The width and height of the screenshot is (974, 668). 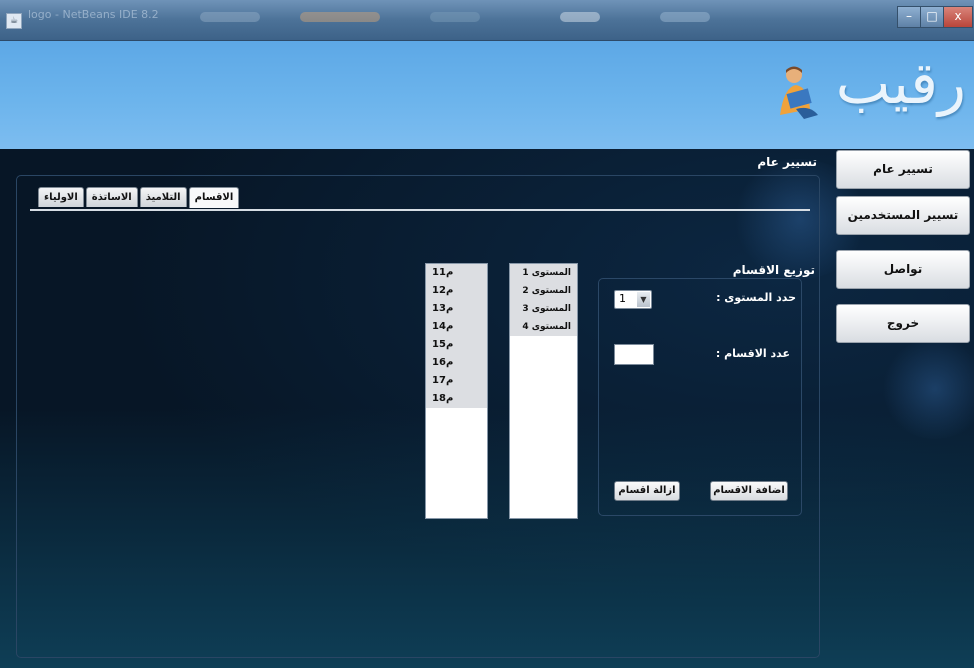 What do you see at coordinates (456, 345) in the screenshot?
I see `list-item: 1م5` at bounding box center [456, 345].